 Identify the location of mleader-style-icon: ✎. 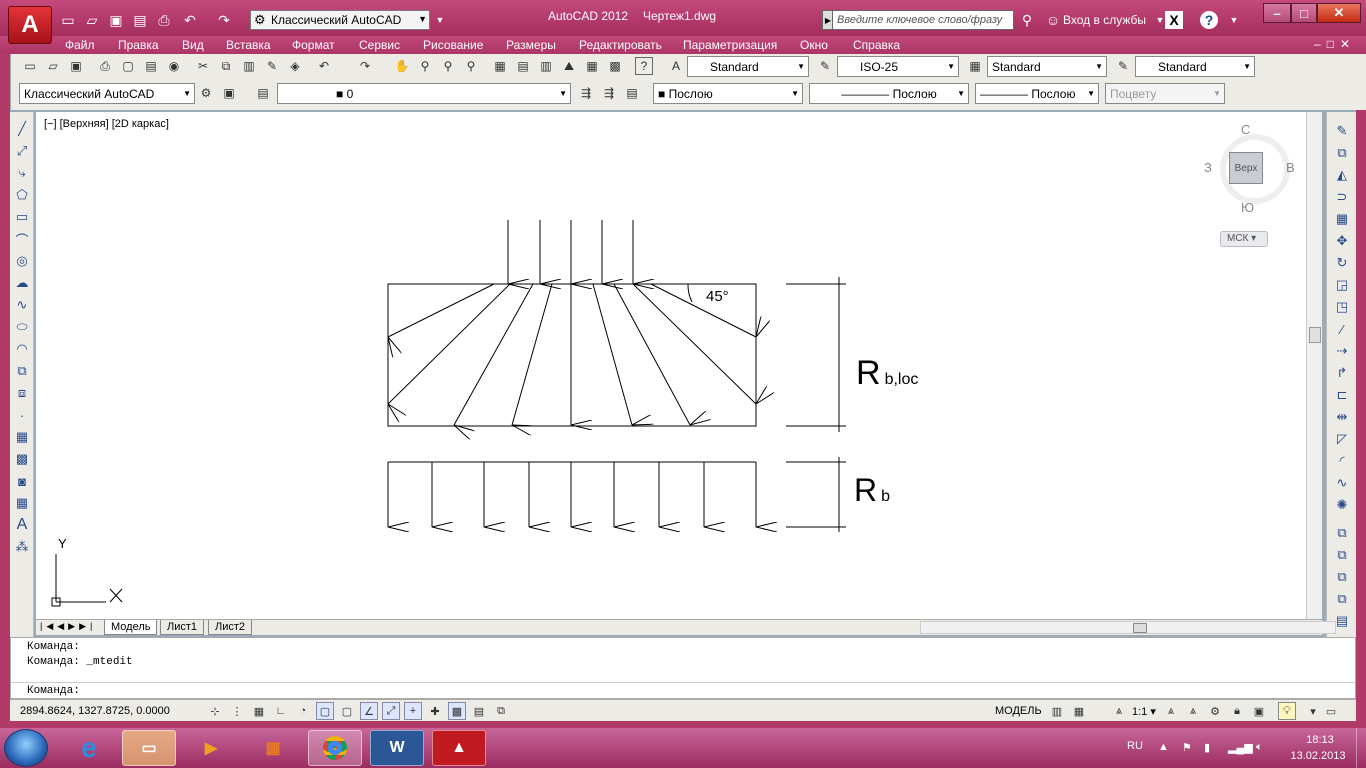
(1123, 66).